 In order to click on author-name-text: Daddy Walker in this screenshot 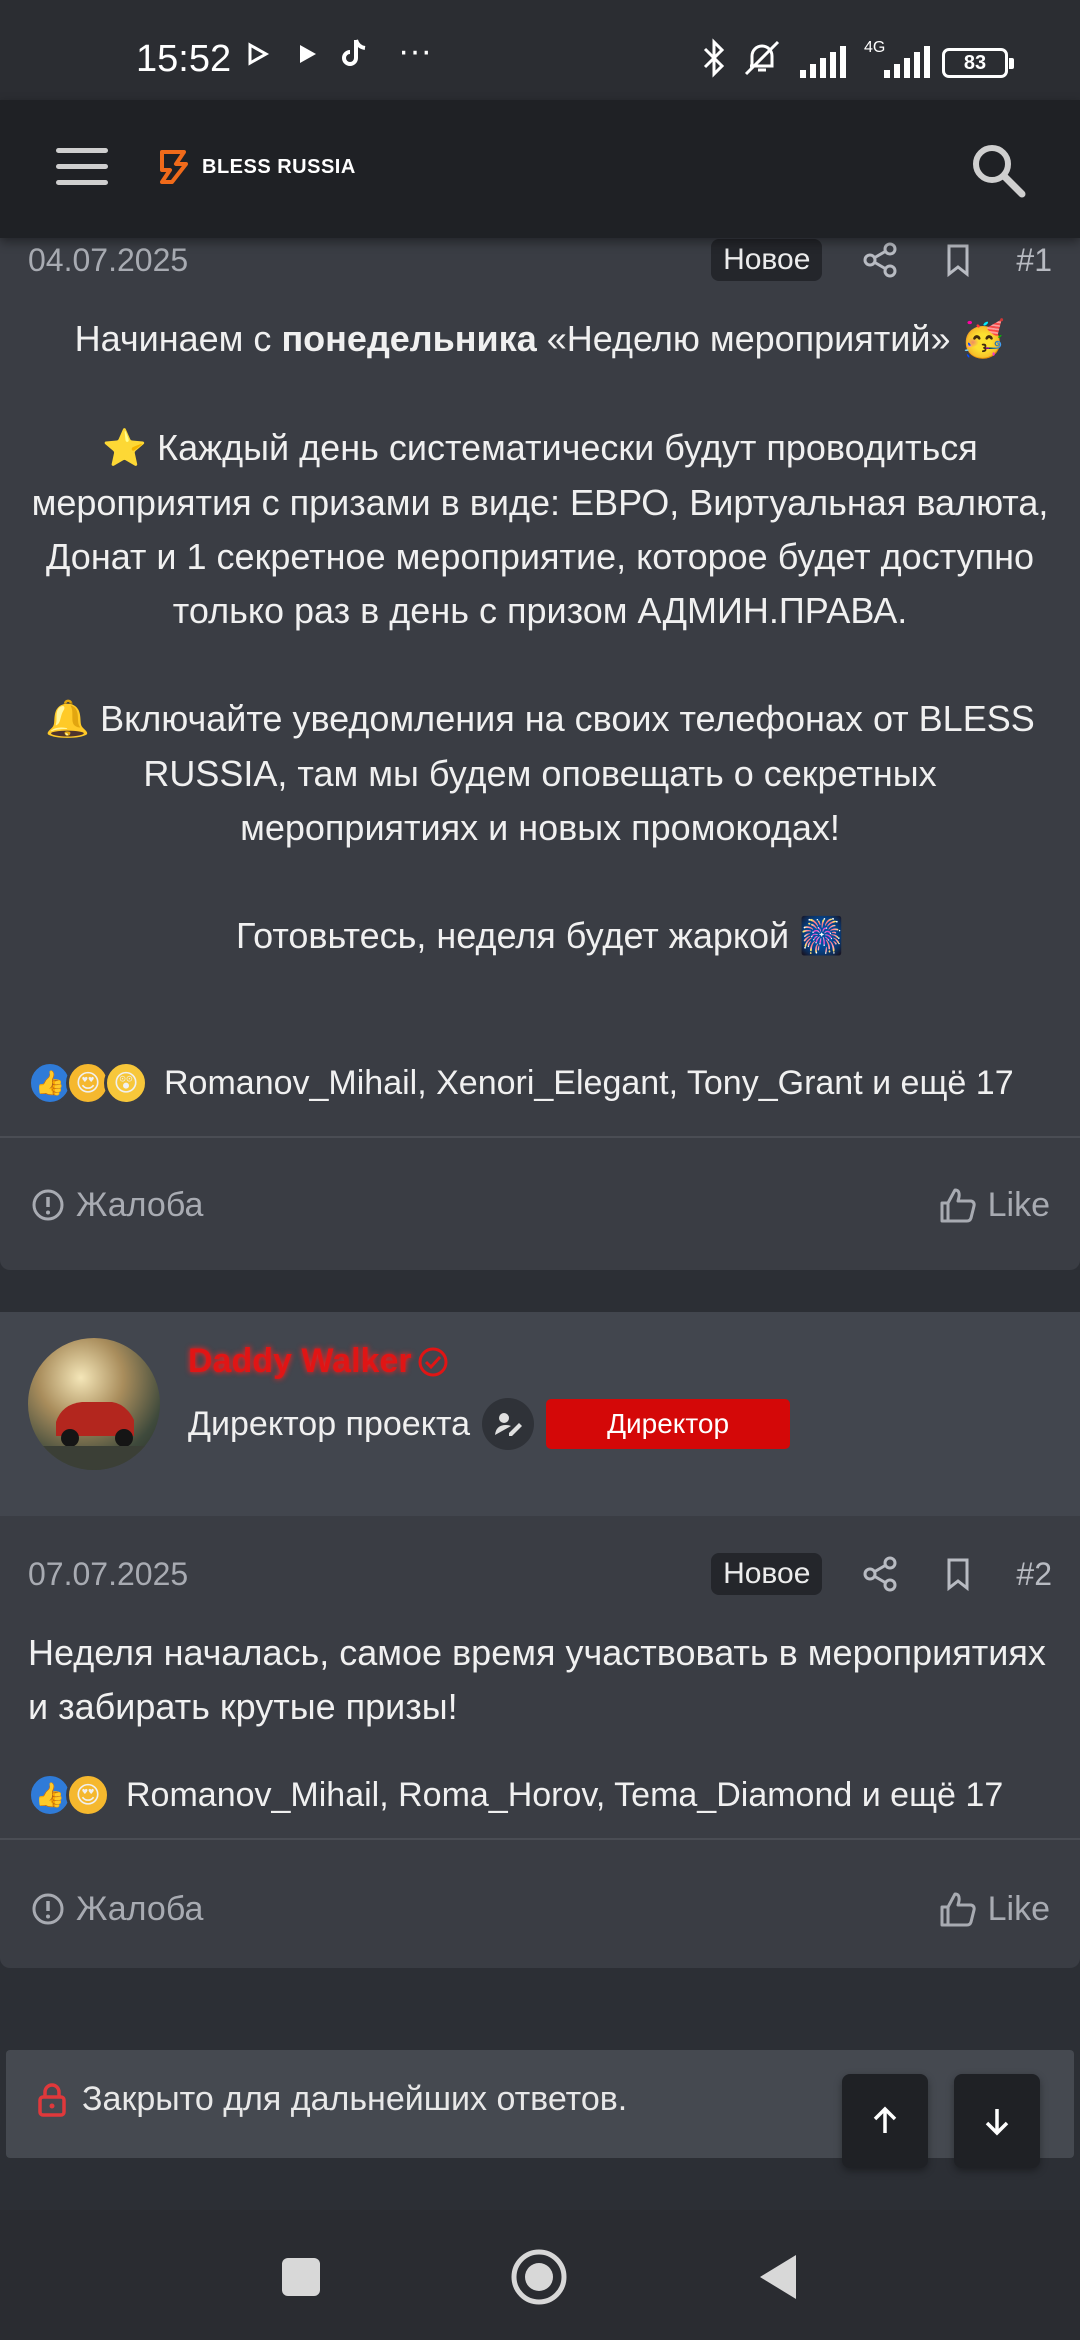, I will do `click(300, 1361)`.